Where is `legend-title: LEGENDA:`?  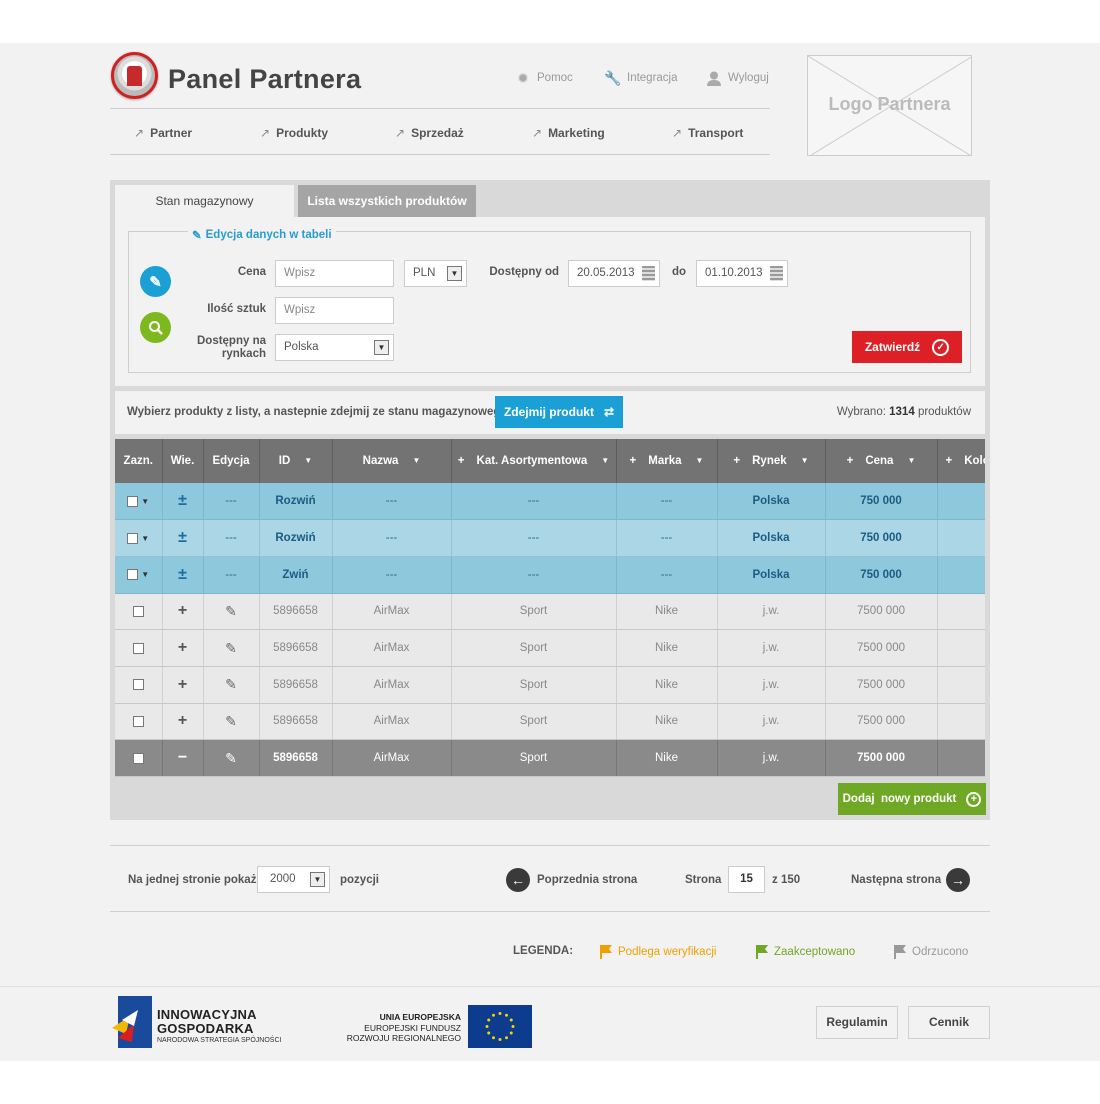
legend-title: LEGENDA: is located at coordinates (543, 951).